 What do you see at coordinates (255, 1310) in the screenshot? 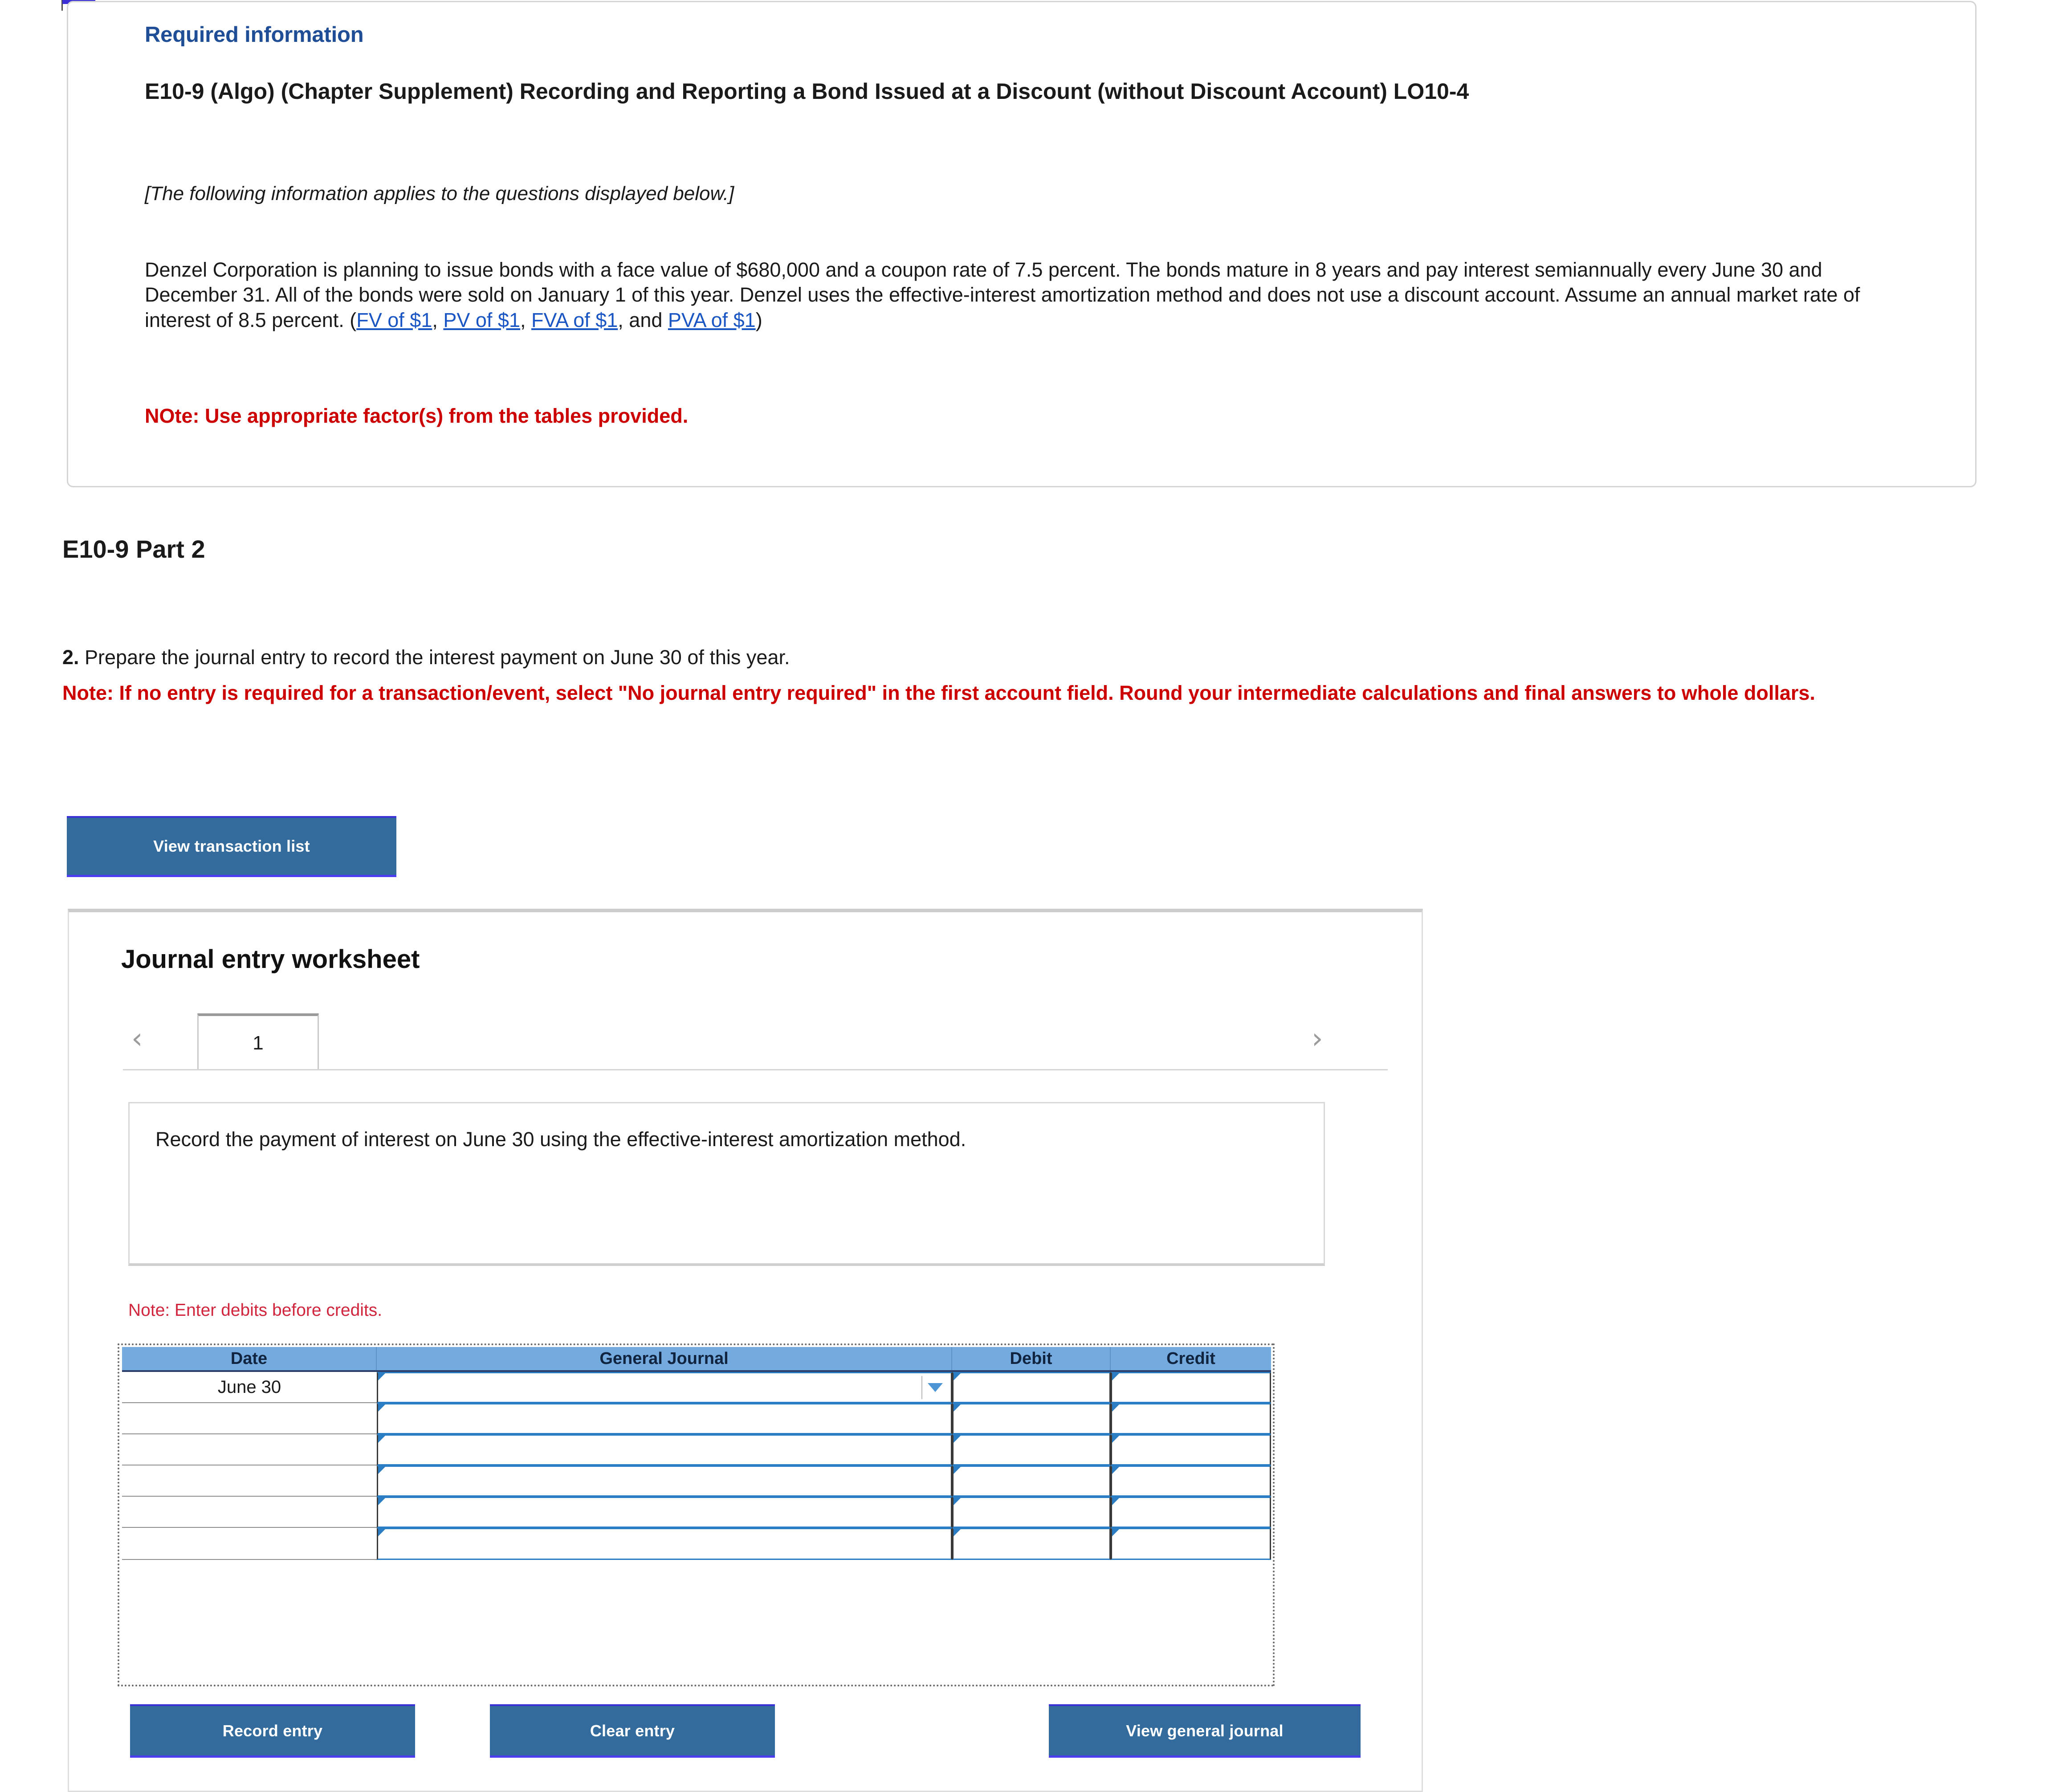
I see `enter-debits-note: Note: Enter debits before credits.` at bounding box center [255, 1310].